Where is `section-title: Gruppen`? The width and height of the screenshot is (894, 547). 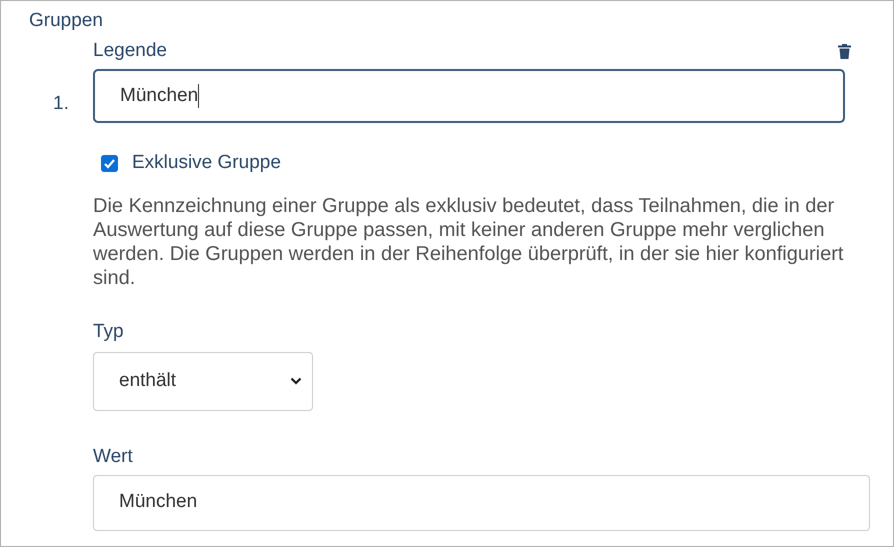
section-title: Gruppen is located at coordinates (66, 21).